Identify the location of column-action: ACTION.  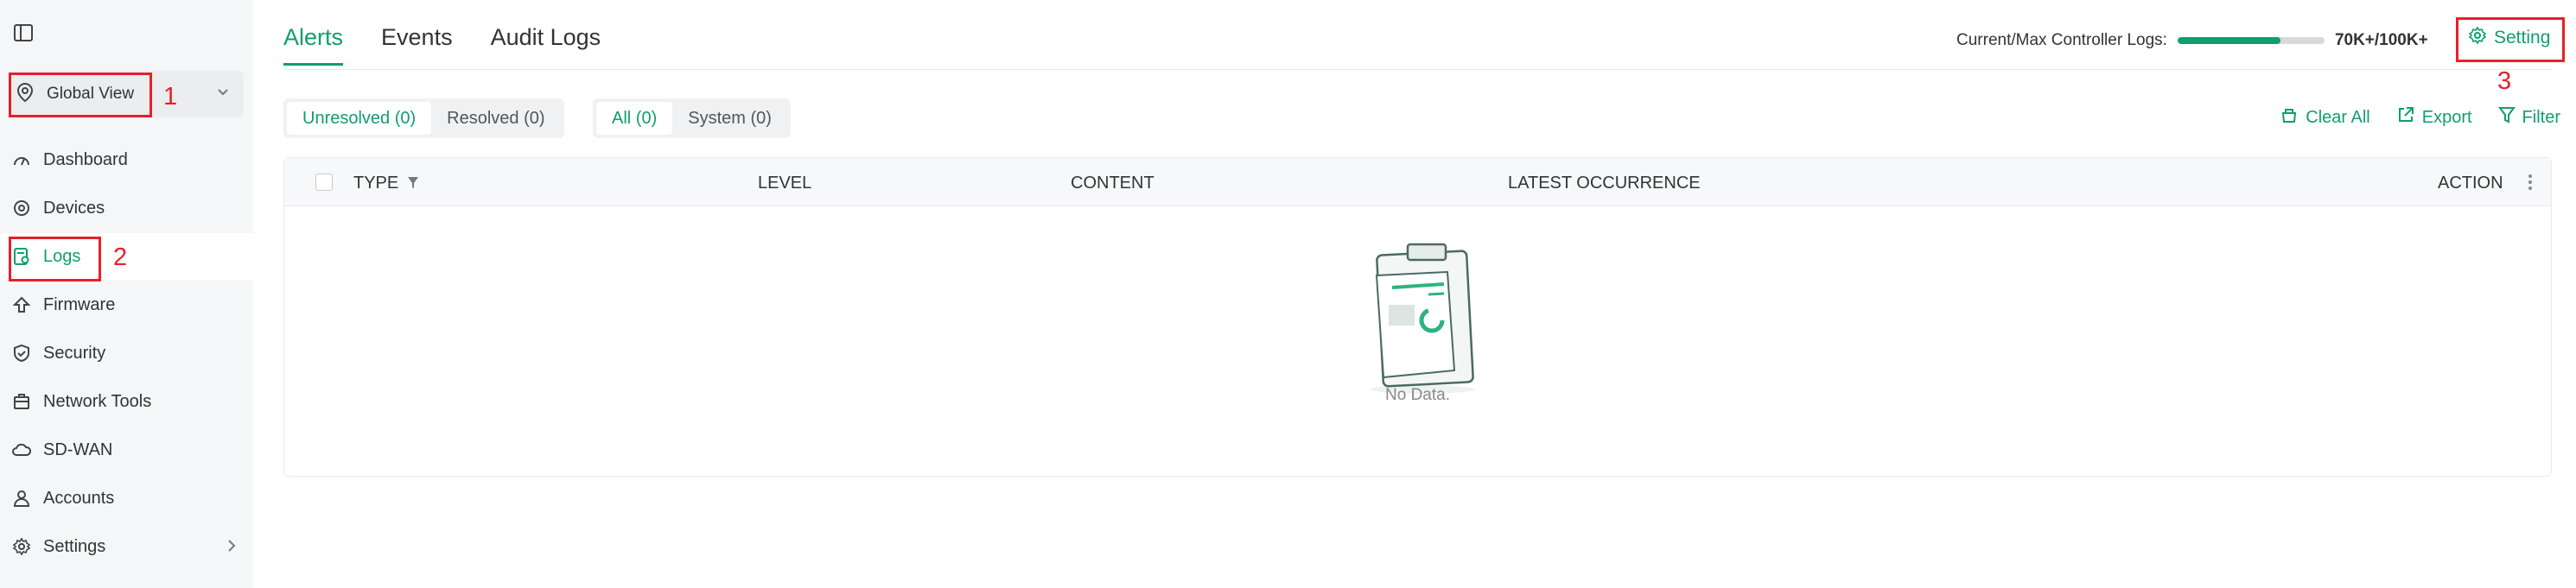
(2470, 183).